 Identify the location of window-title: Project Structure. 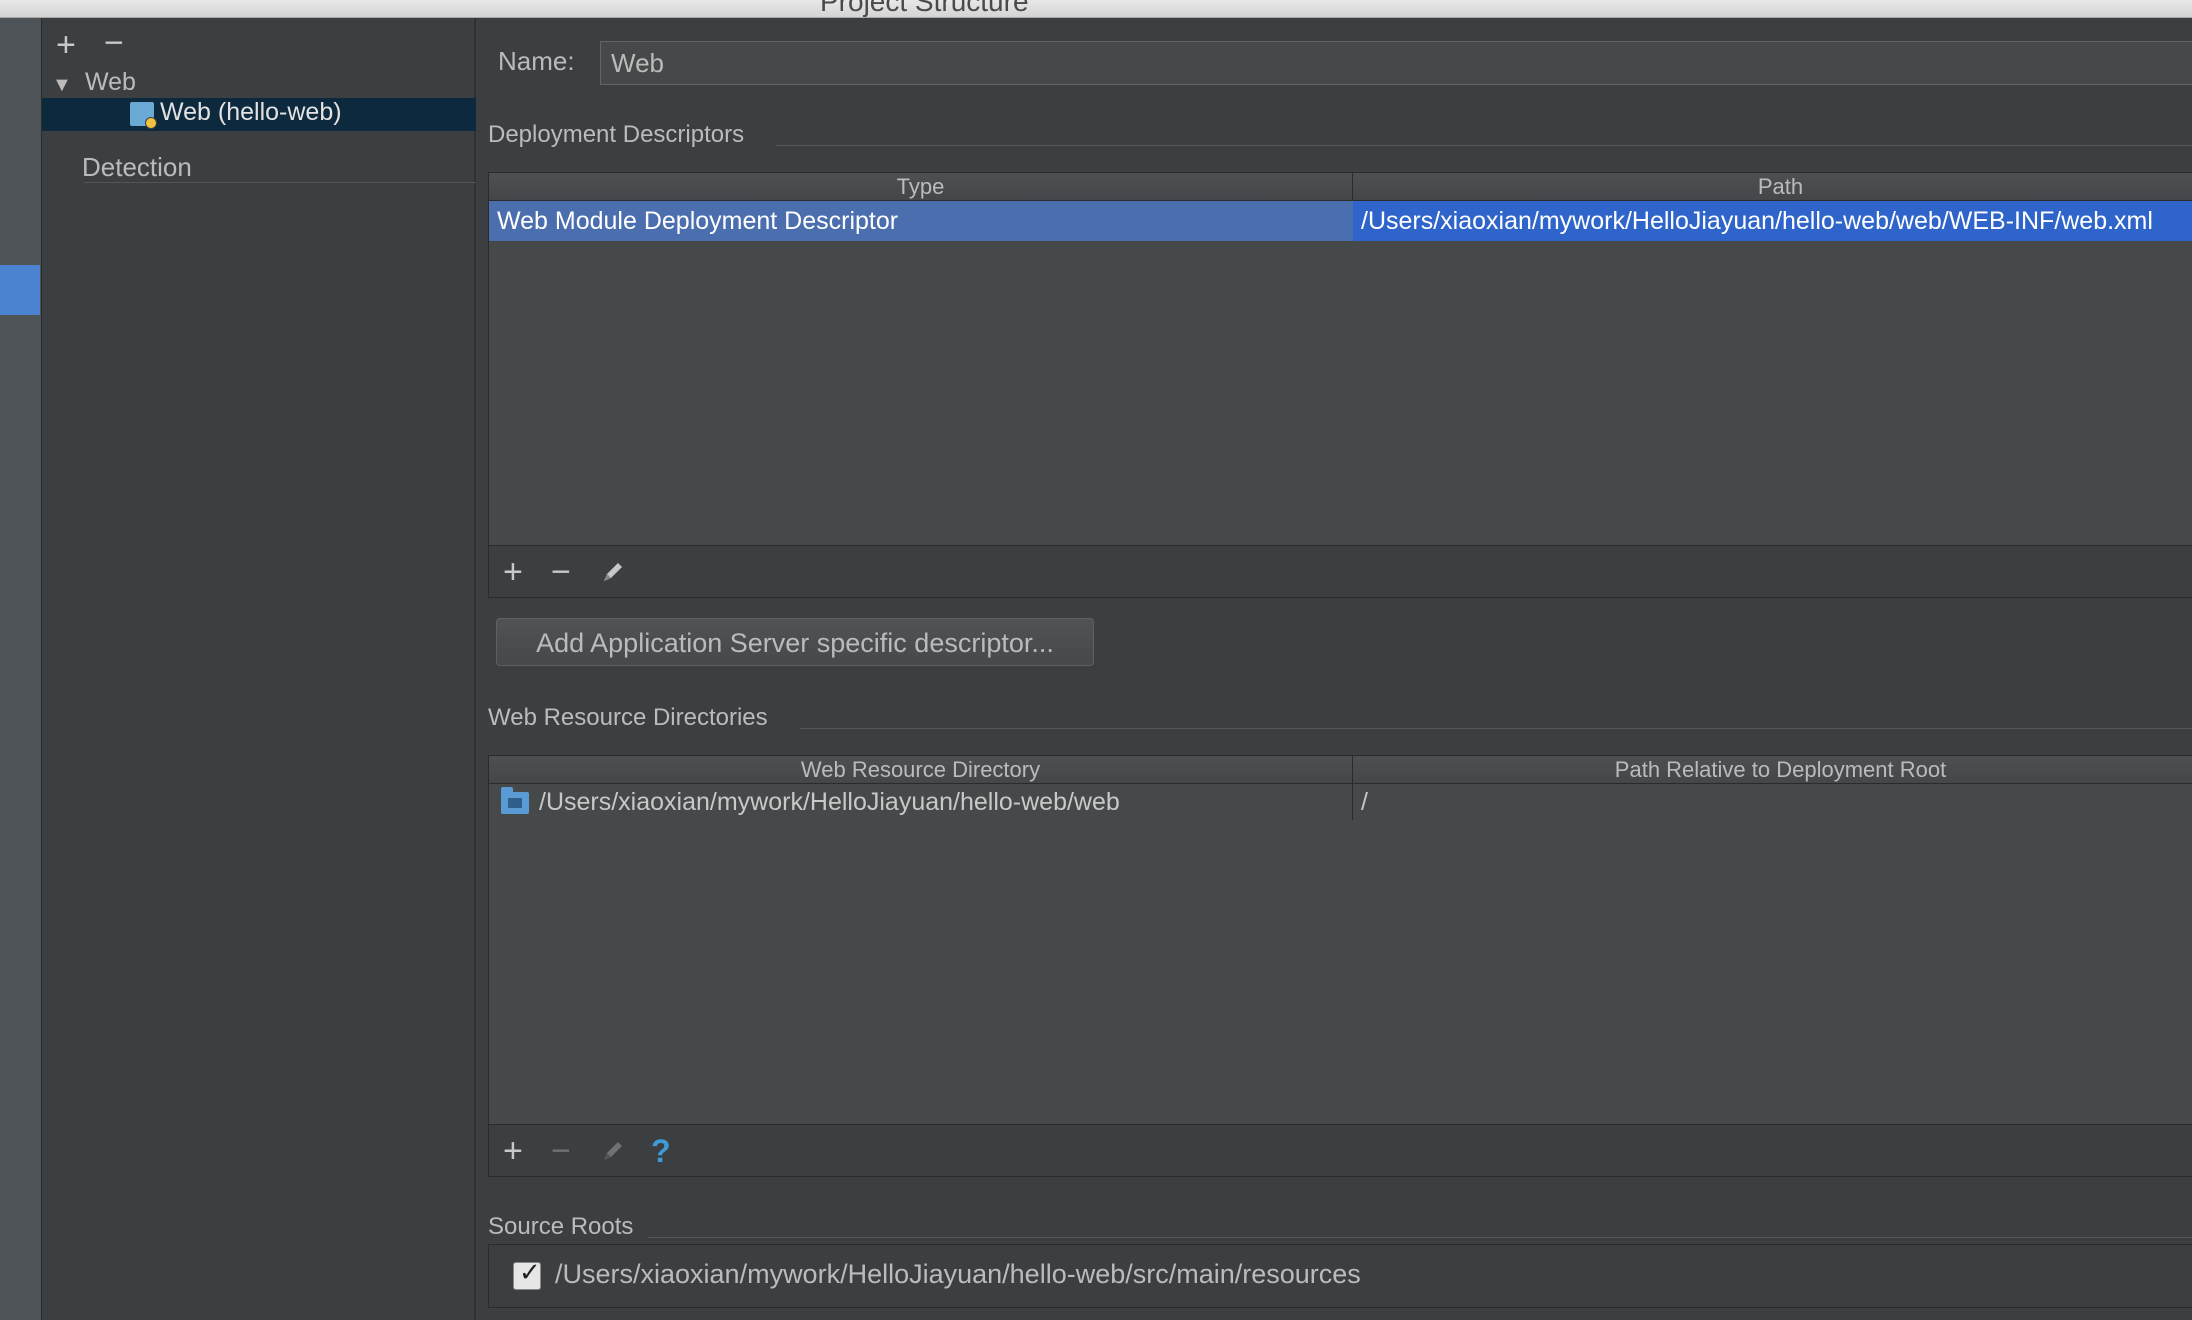
(924, 8).